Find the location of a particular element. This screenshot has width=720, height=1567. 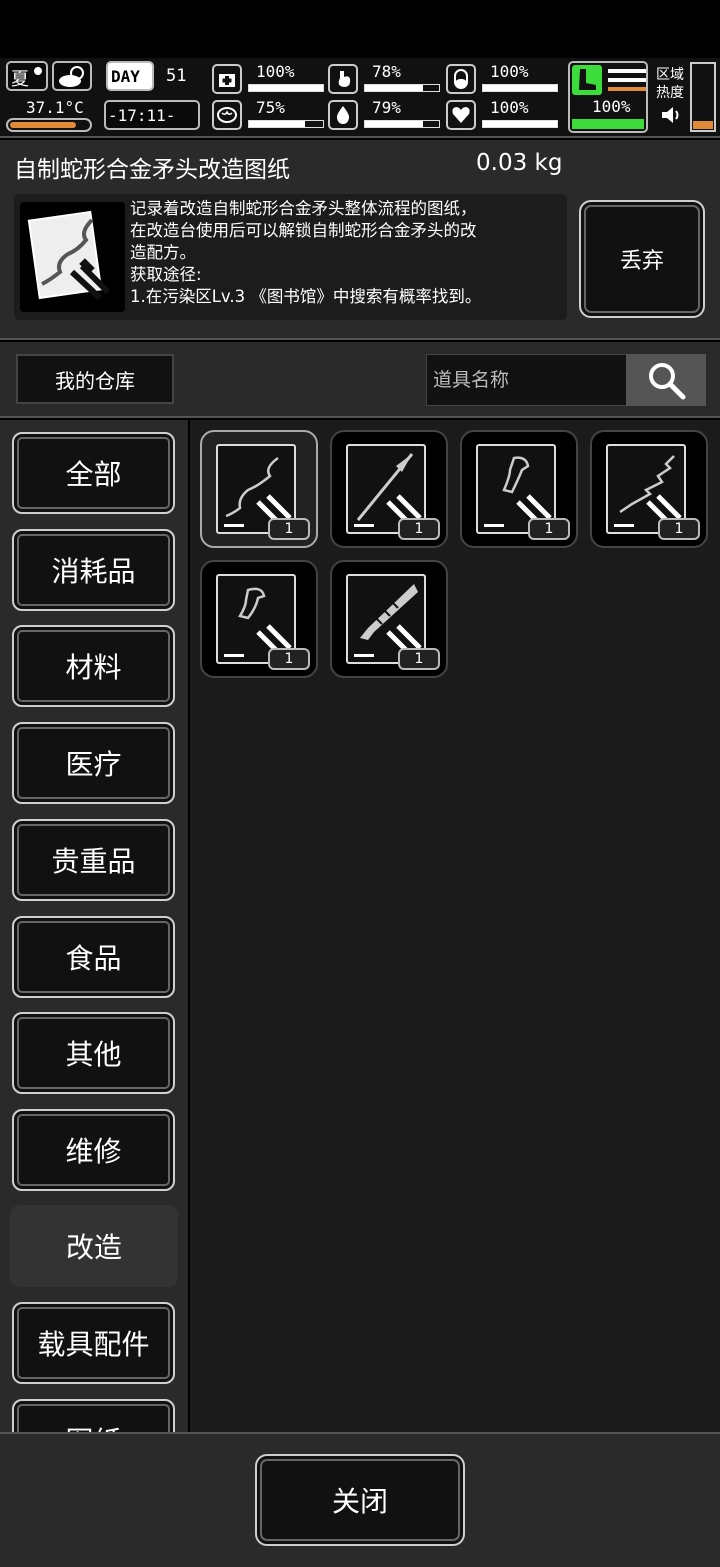

cloudy-sun-icon is located at coordinates (71, 76).